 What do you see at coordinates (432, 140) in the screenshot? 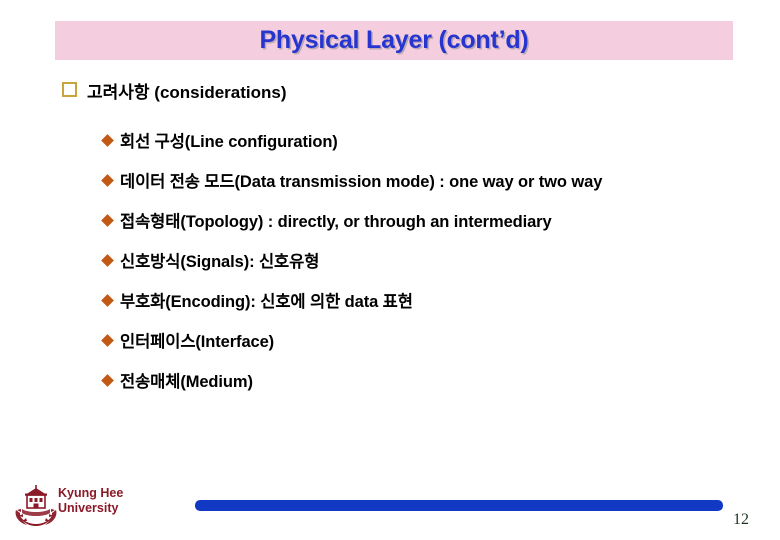
I see `list-item: 회선 구성(Line configuration)` at bounding box center [432, 140].